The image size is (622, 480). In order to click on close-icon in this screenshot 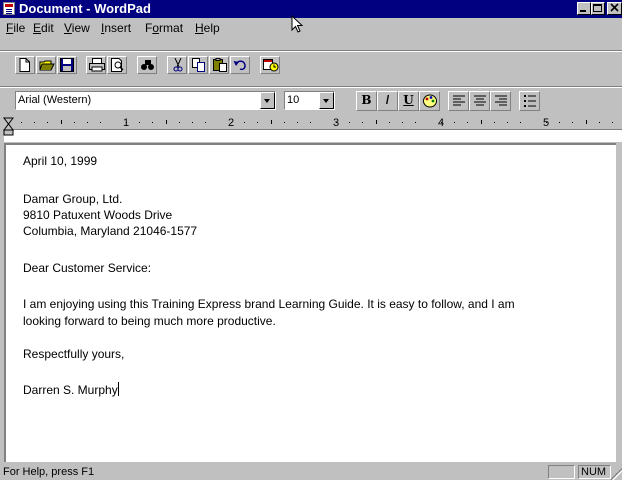, I will do `click(614, 7)`.